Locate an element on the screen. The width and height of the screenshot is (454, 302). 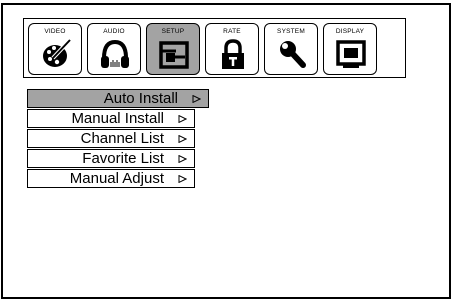
menu-item-favorite-list: Favorite List is located at coordinates (111, 158).